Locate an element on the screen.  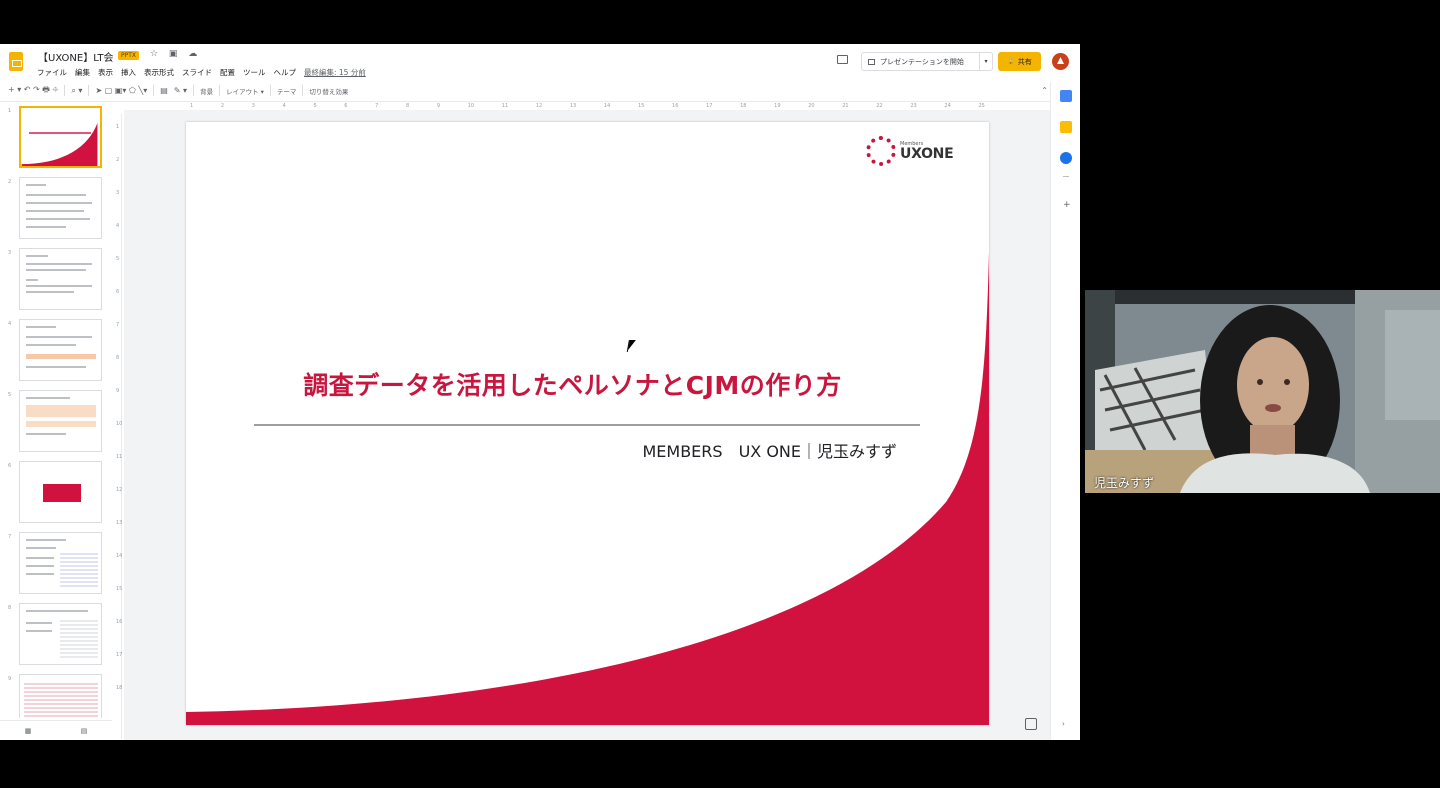
keep-icon is located at coordinates (1066, 127).